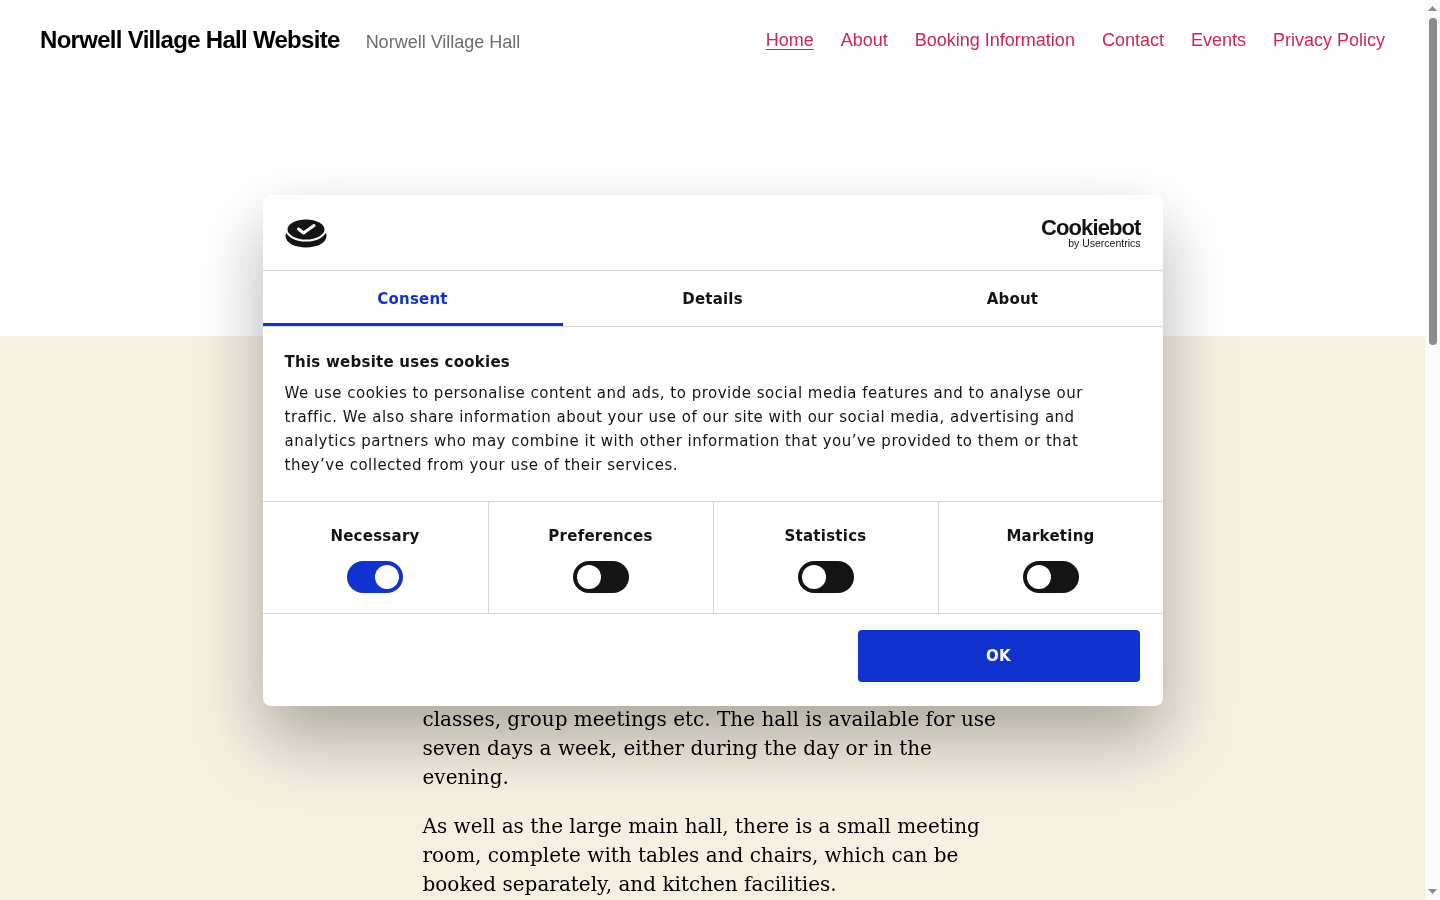  I want to click on toggle-label: Marketing, so click(1050, 536).